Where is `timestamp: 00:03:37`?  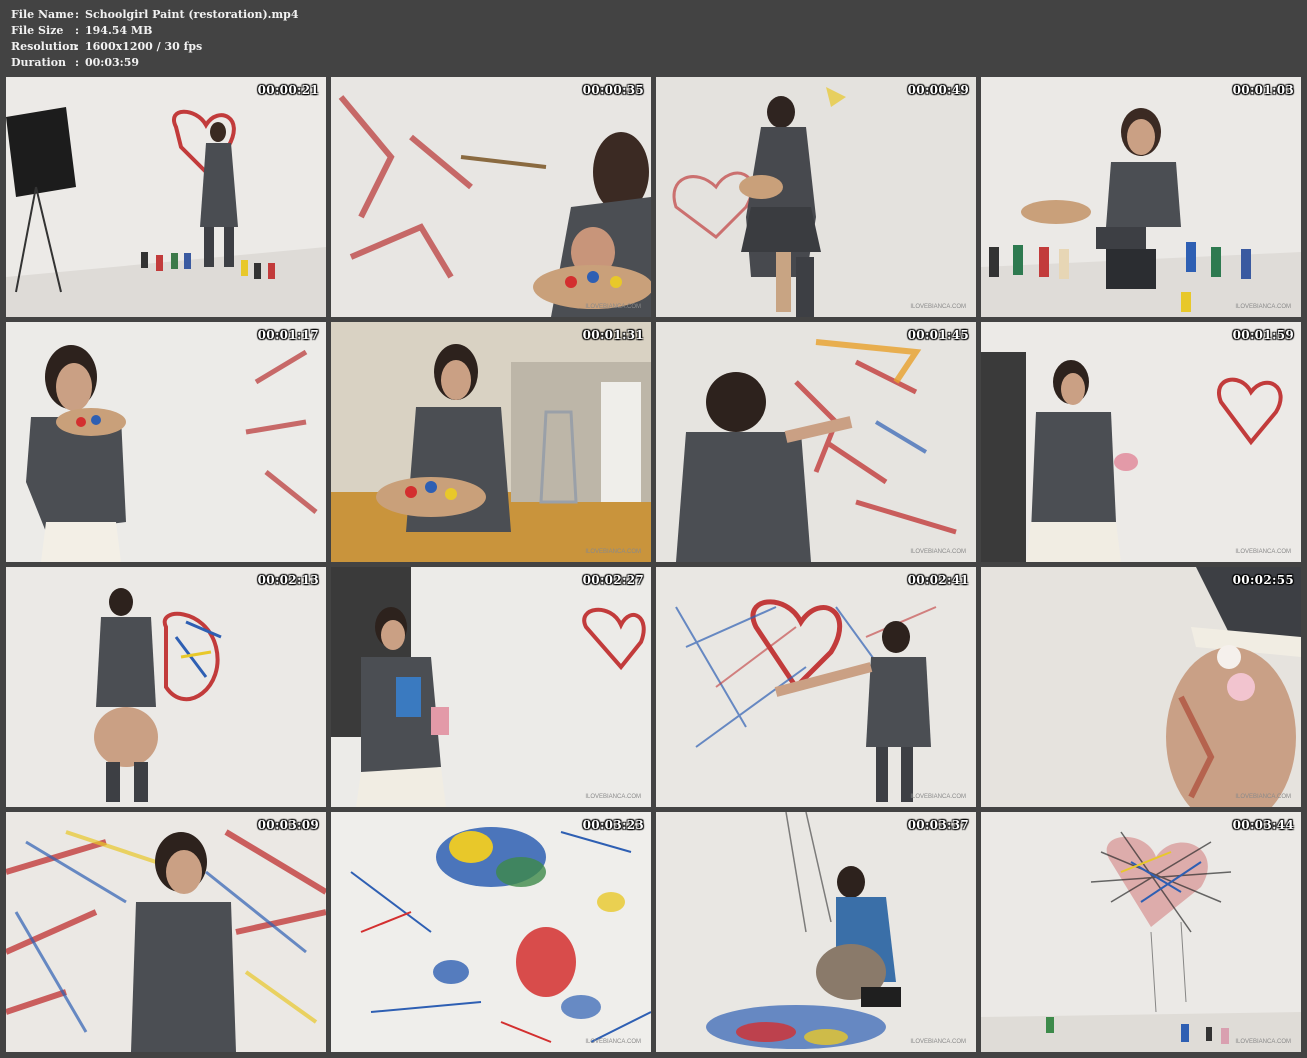 timestamp: 00:03:37 is located at coordinates (938, 825).